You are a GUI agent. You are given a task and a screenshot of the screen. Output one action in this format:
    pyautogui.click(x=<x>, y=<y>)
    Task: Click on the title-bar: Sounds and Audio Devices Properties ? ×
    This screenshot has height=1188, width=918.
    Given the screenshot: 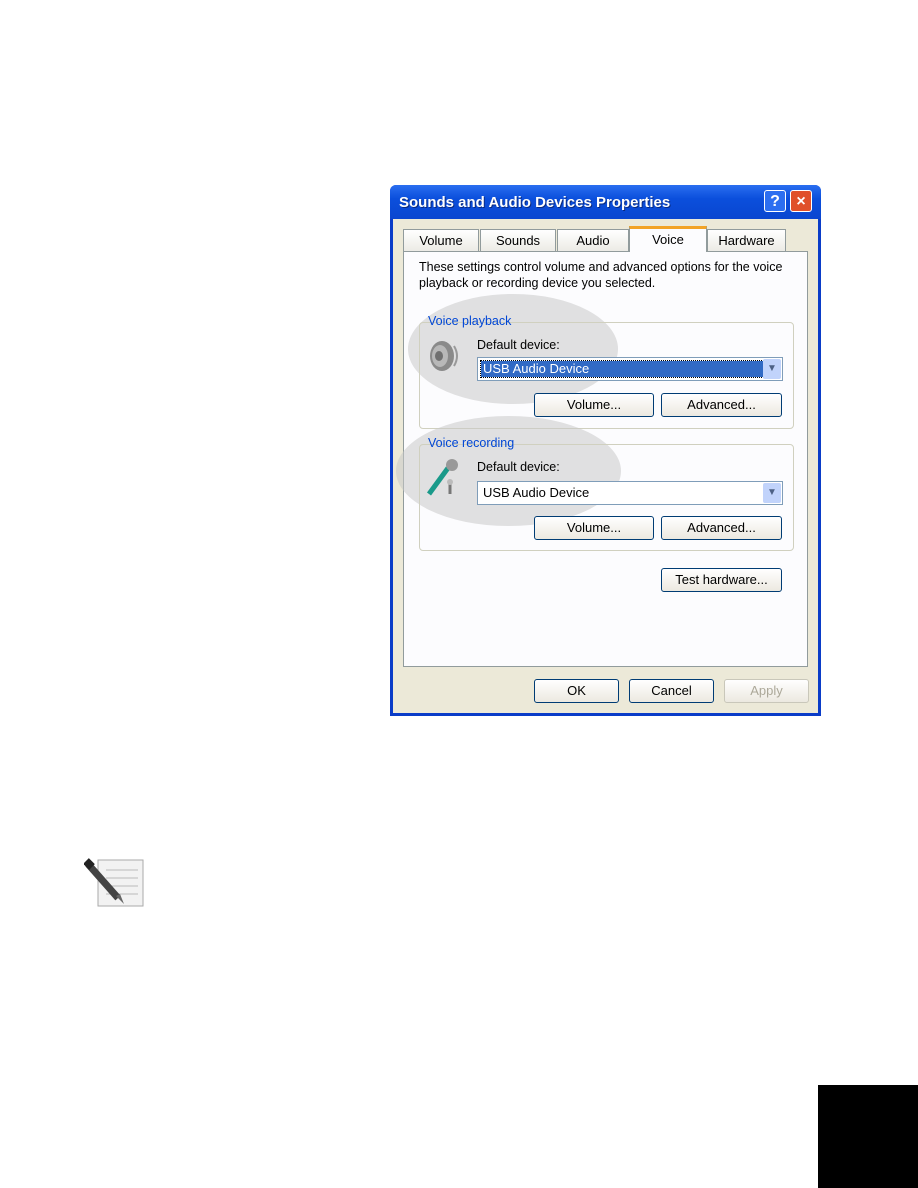 What is the action you would take?
    pyautogui.click(x=605, y=202)
    